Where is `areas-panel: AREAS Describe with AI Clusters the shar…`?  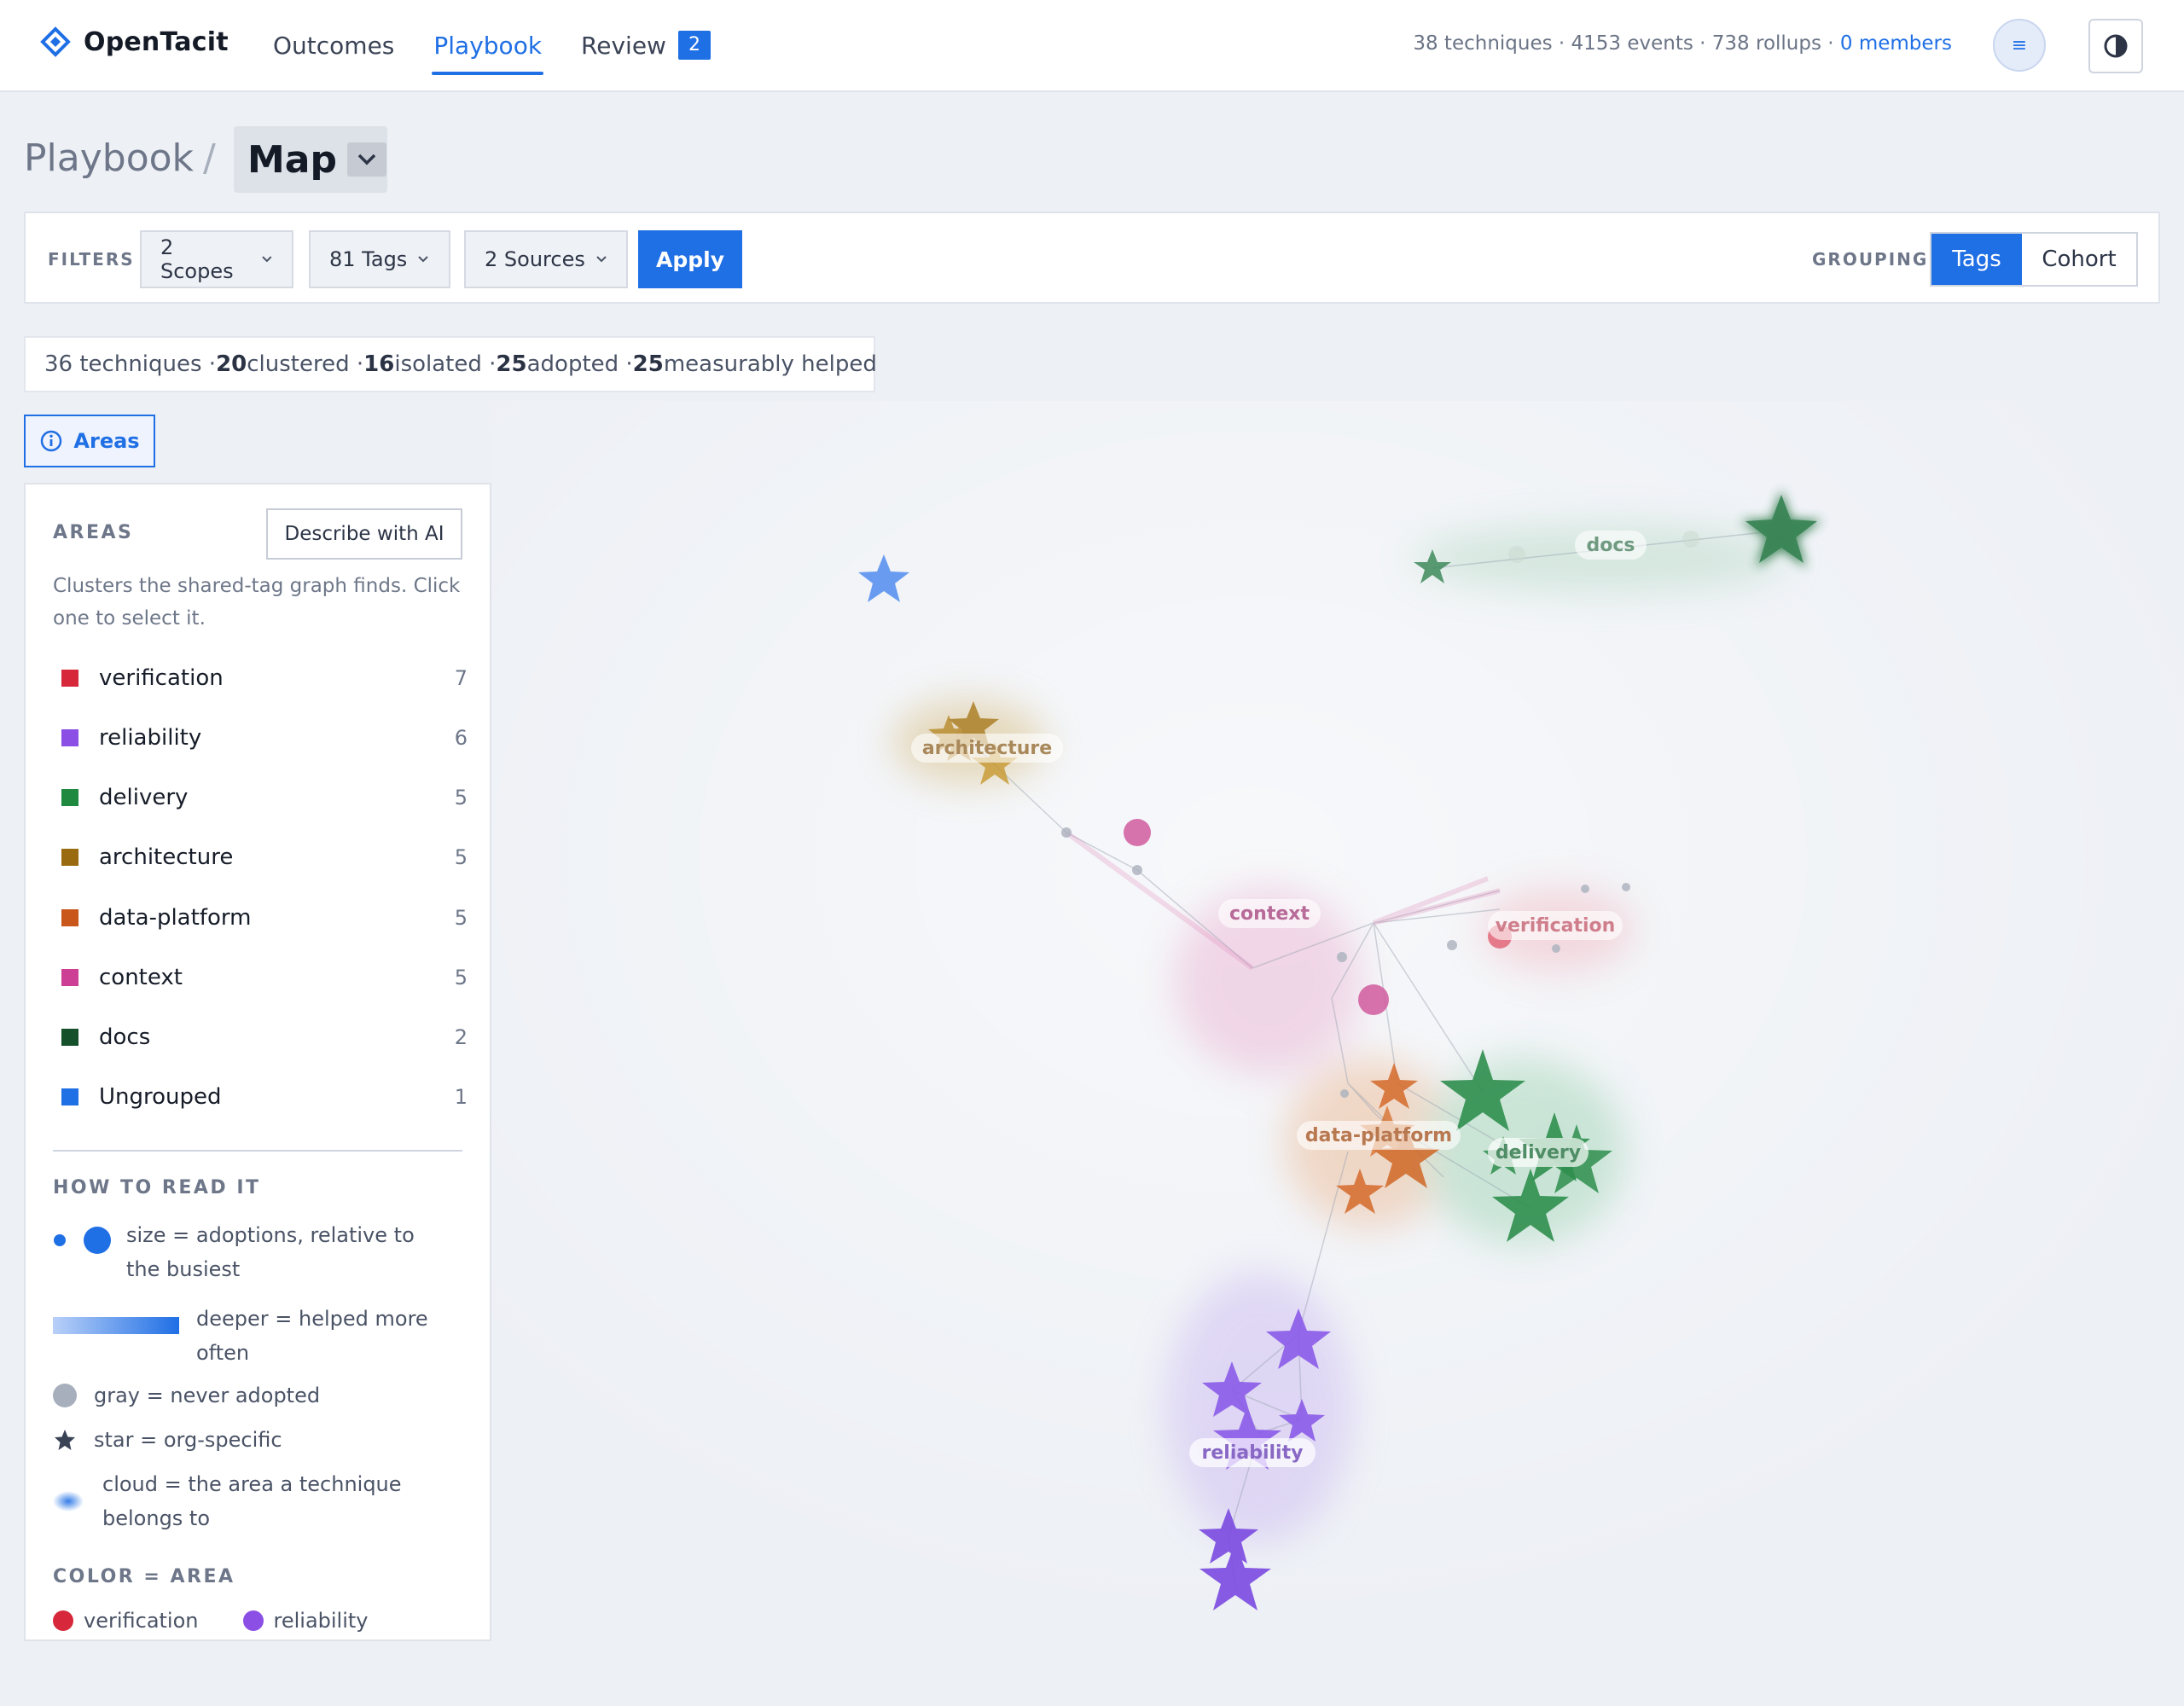
areas-panel: AREAS Describe with AI Clusters the shar… is located at coordinates (257, 1062).